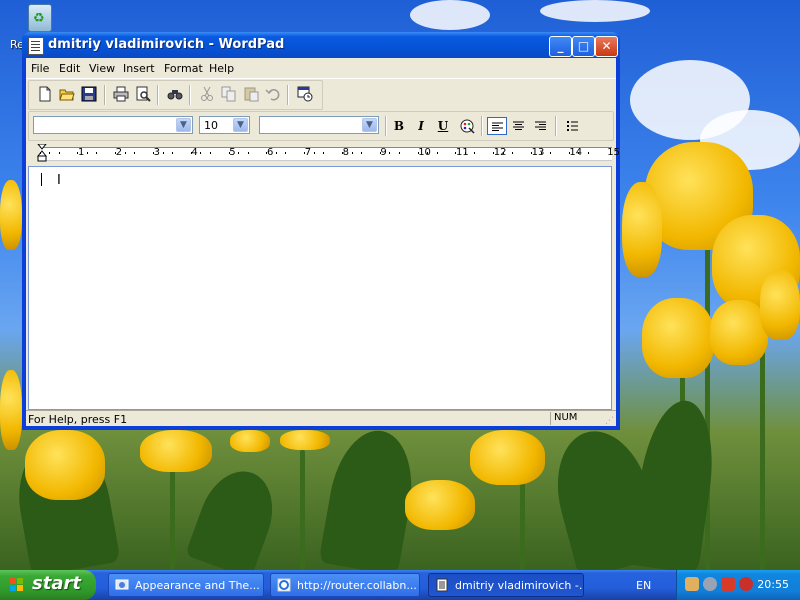  Describe the element at coordinates (345, 152) in the screenshot. I see `ruler-mark: 8` at that location.